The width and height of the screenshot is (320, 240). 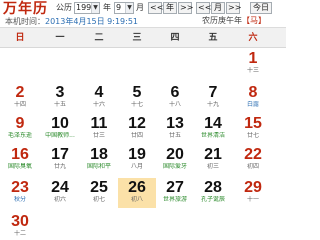 I want to click on weekday-fri: 五, so click(x=213, y=38).